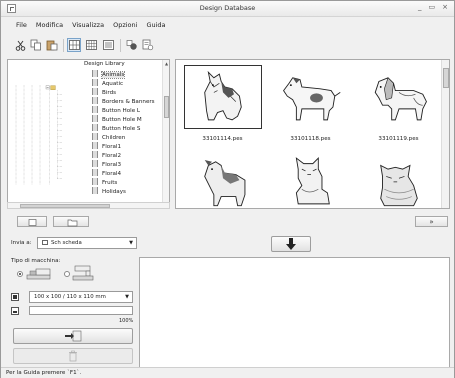 Image resolution: width=455 pixels, height=378 pixels. I want to click on toolbar, so click(227, 45).